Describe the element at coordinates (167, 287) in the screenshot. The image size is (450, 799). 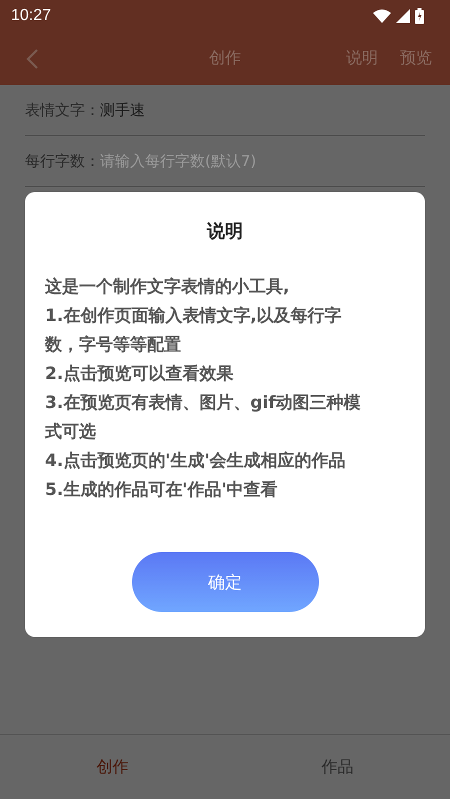
I see `instruction-text: 这是一个制作文字表情的小工具,` at that location.